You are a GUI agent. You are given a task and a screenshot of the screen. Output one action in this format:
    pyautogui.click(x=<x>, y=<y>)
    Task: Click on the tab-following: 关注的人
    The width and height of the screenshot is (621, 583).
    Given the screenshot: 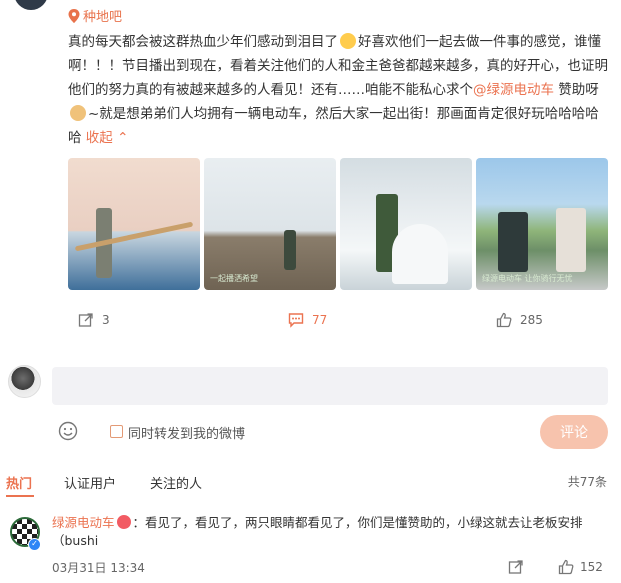 What is the action you would take?
    pyautogui.click(x=176, y=482)
    